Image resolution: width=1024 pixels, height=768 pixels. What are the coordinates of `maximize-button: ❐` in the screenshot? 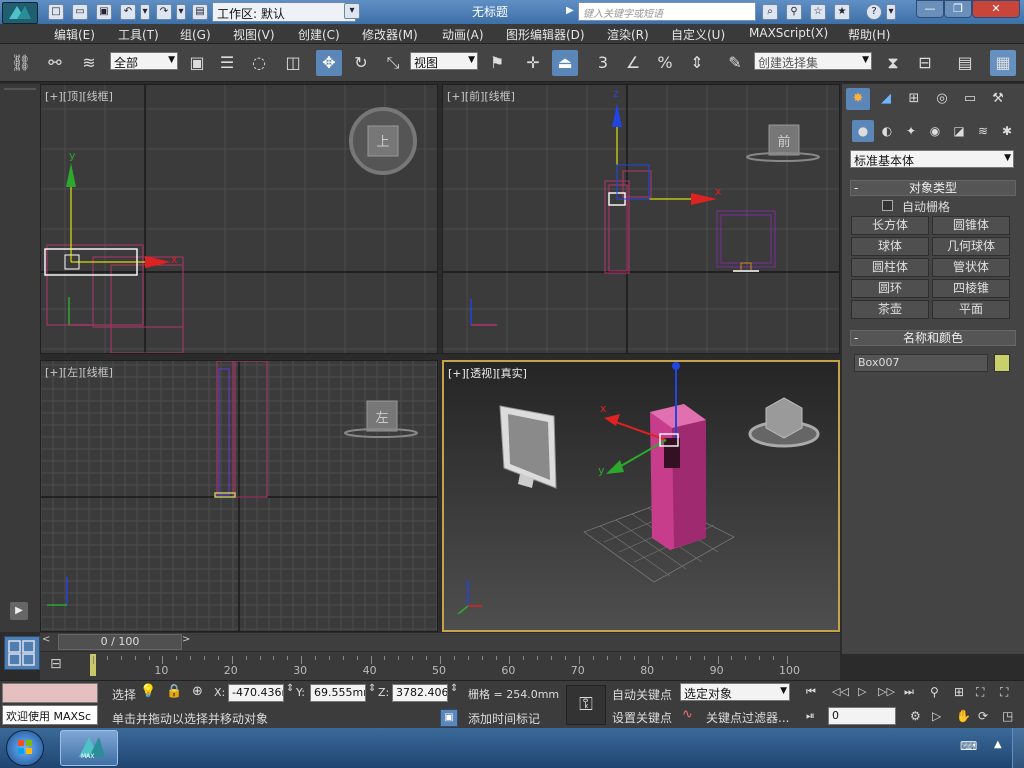 It's located at (958, 9).